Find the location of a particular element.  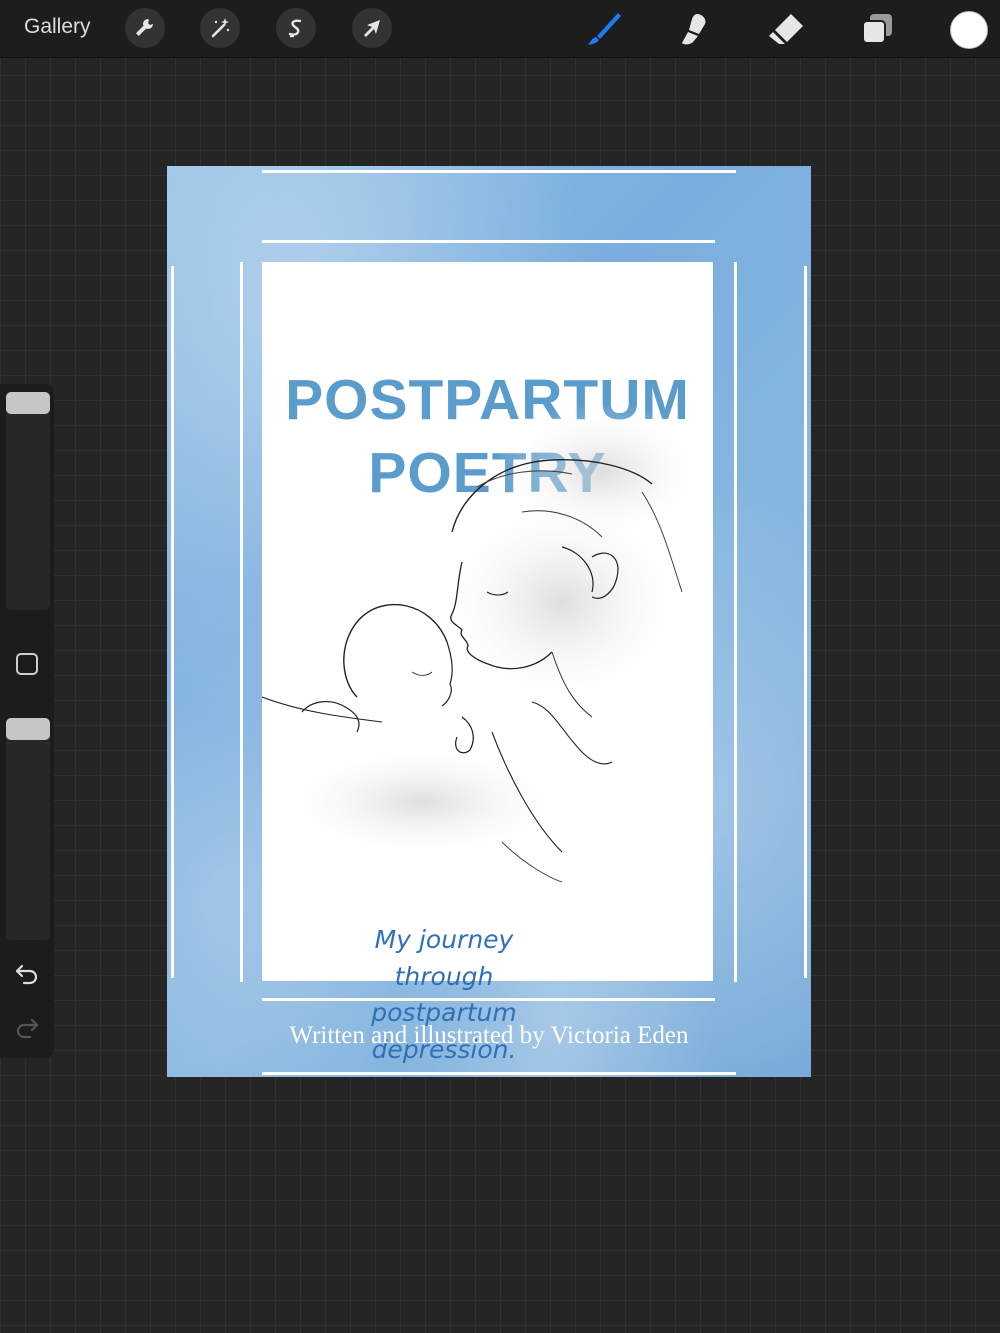

frame-line-left-outer is located at coordinates (172, 622).